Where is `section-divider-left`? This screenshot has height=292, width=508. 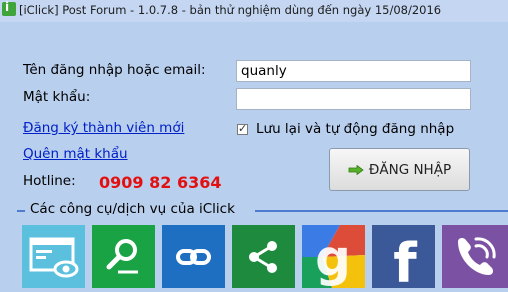 section-divider-left is located at coordinates (21, 211).